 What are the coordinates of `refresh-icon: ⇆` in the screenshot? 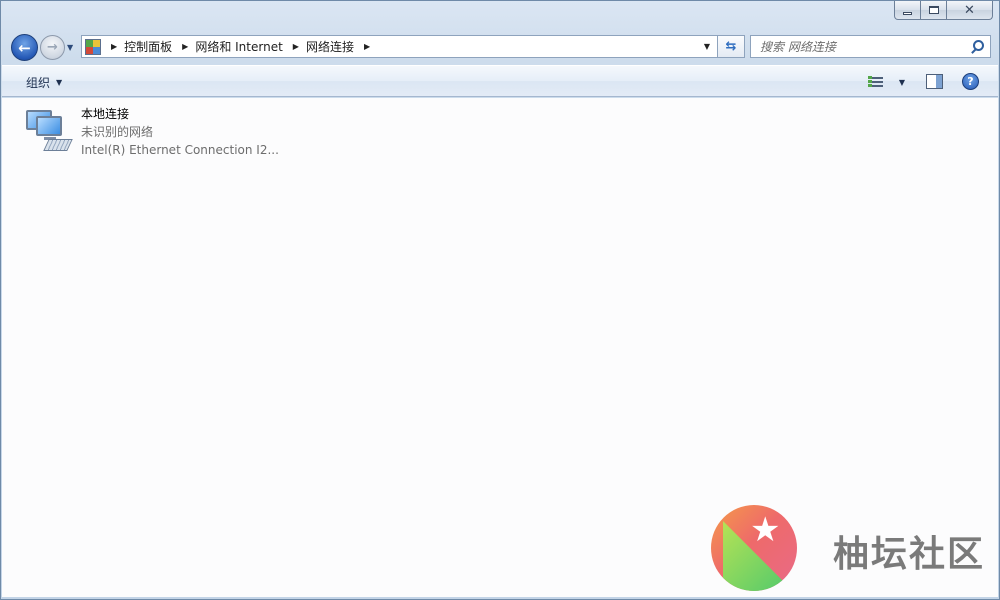 It's located at (731, 46).